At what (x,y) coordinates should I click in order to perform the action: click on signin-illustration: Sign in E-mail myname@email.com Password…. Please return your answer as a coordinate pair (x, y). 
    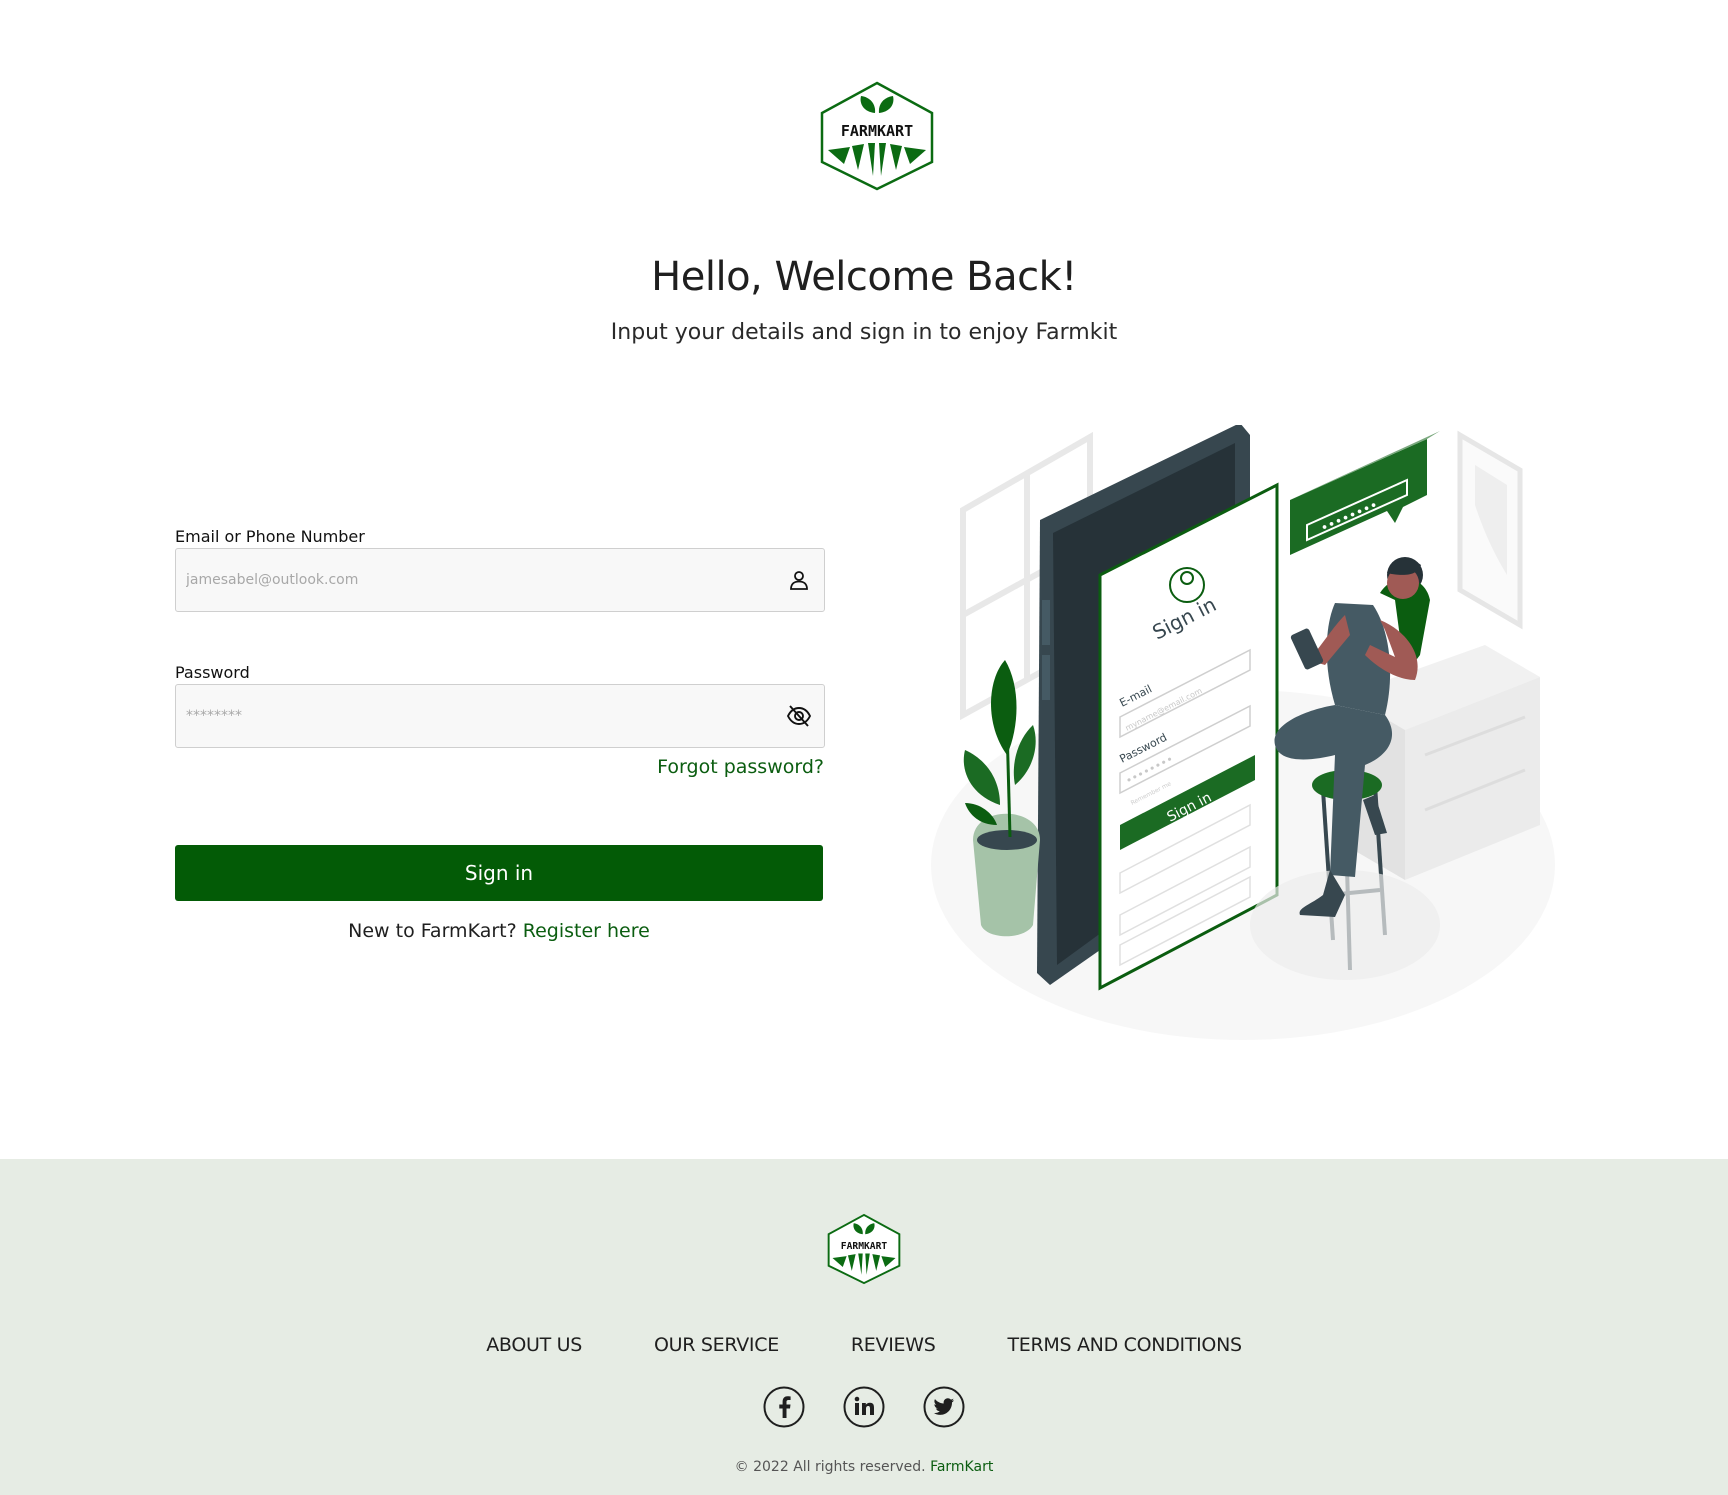
    Looking at the image, I should click on (1243, 732).